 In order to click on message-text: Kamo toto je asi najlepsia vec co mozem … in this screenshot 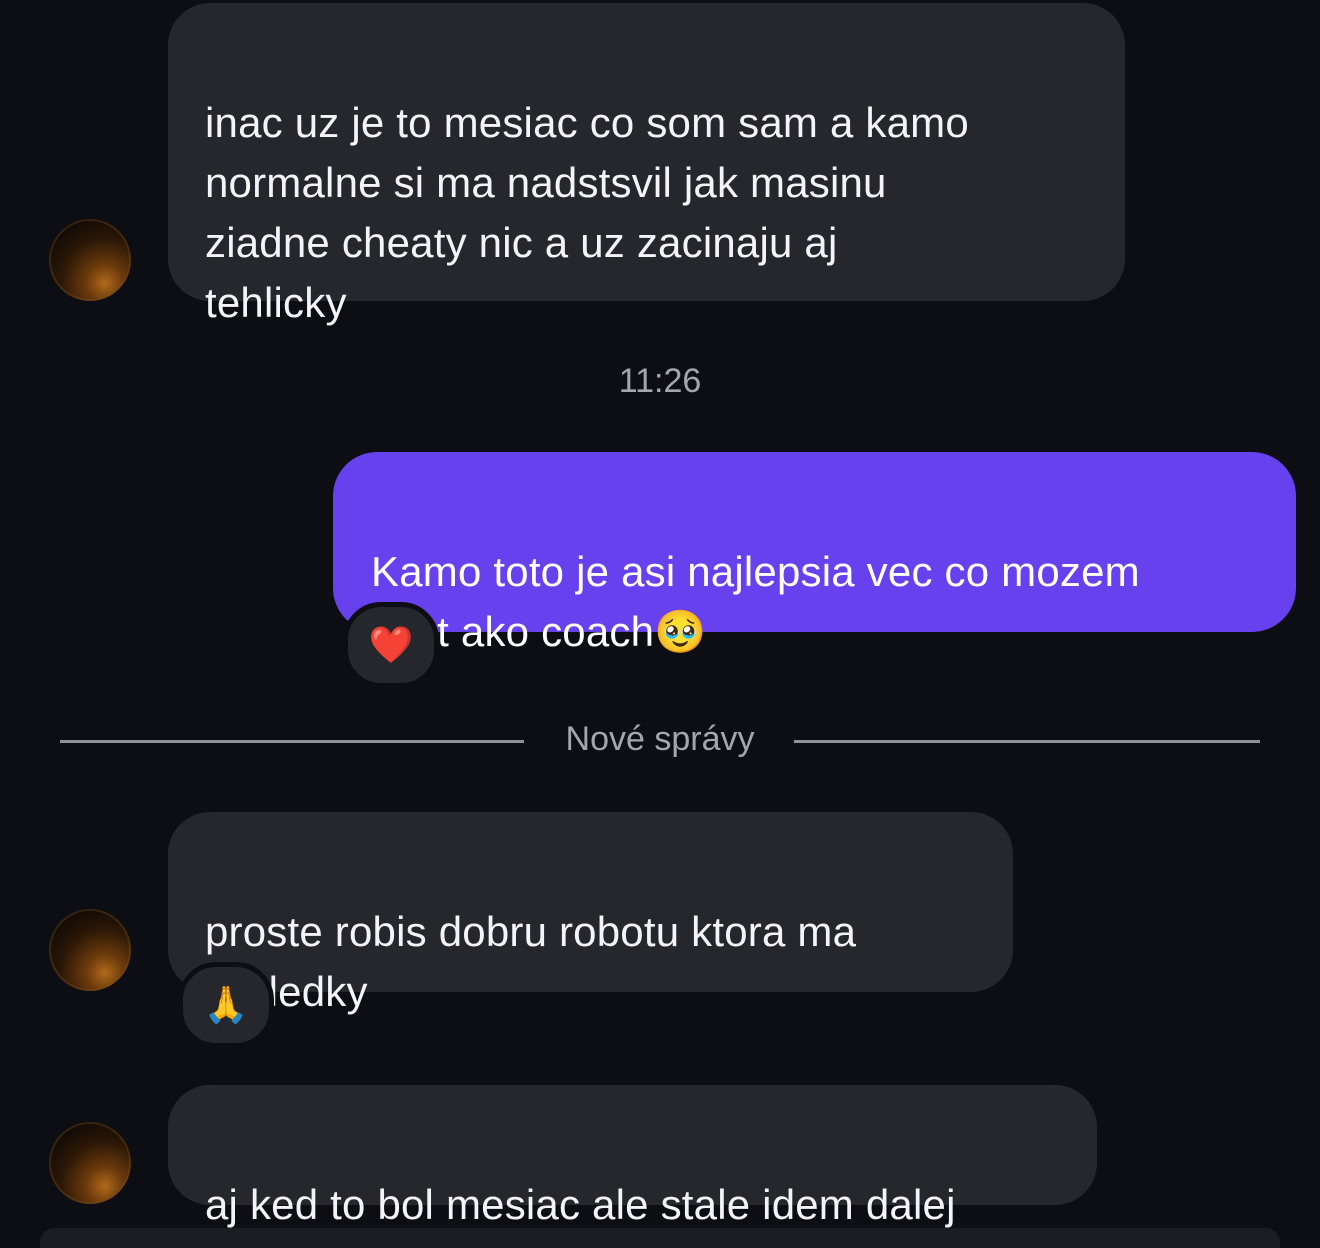, I will do `click(755, 601)`.